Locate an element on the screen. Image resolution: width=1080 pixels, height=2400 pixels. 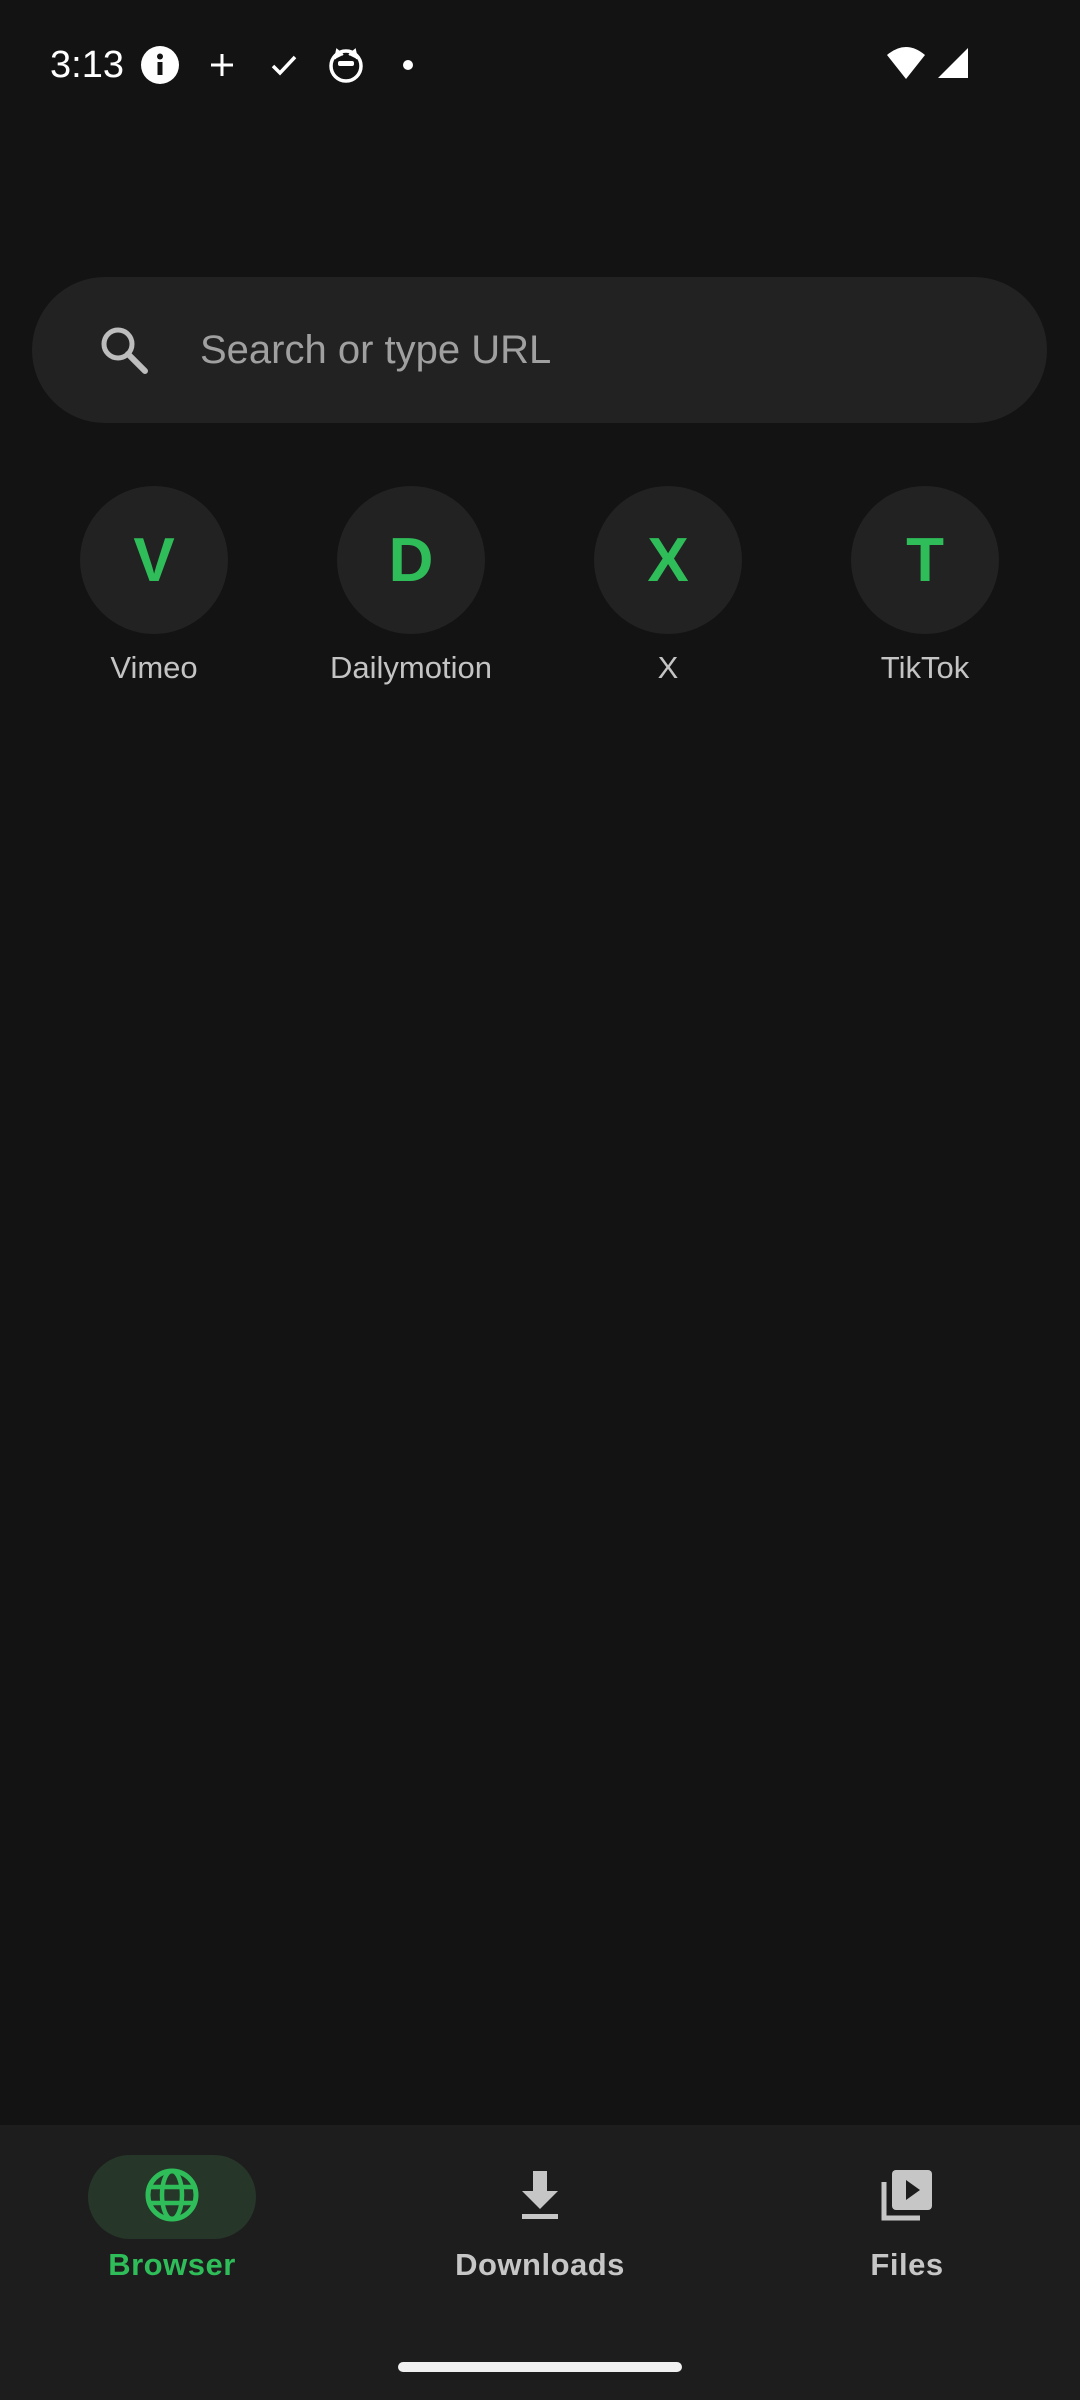
nav-downloads-pill is located at coordinates (540, 2197).